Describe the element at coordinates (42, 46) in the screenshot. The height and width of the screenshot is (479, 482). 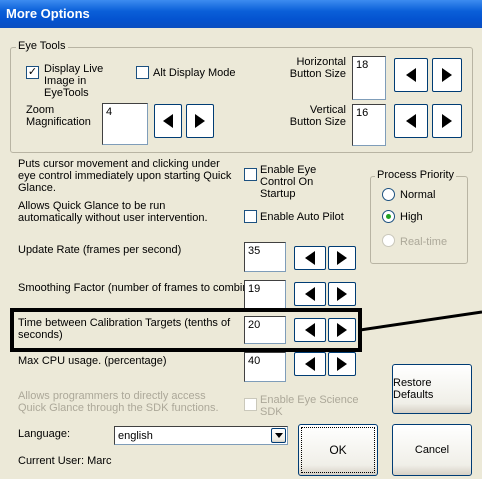
I see `eye-tools-legend: Eye Tools` at that location.